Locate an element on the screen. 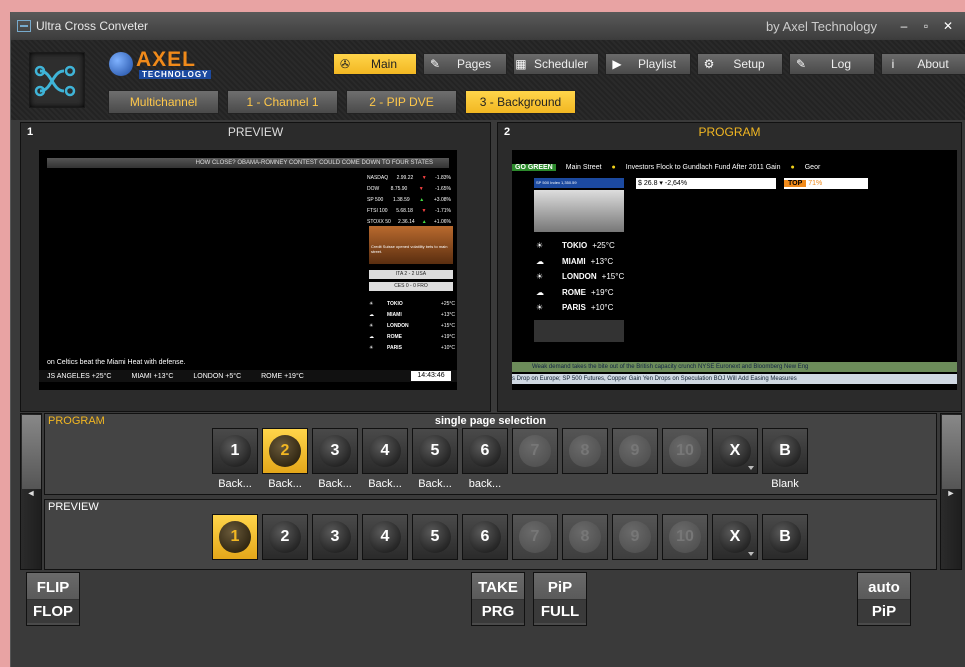 The height and width of the screenshot is (667, 965). stock-row: SP 500 1.38.59 ▲ +3.08% is located at coordinates (409, 199).